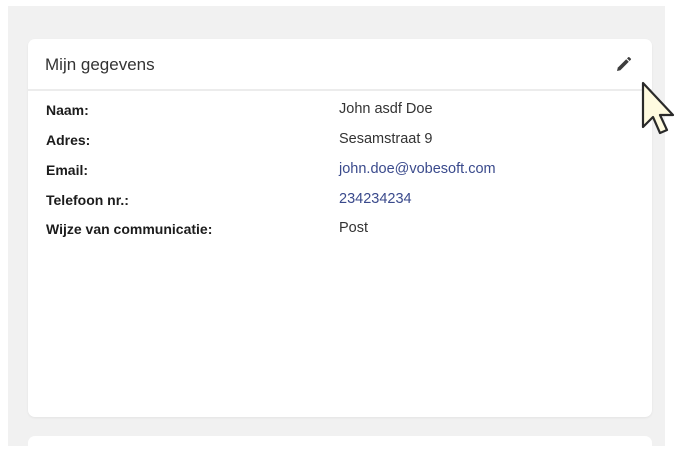 Image resolution: width=682 pixels, height=456 pixels. I want to click on phone-link: 234234234, so click(375, 199).